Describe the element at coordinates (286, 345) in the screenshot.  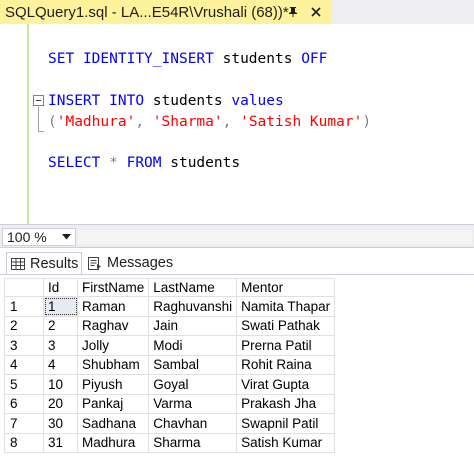
I see `cell-mentor: Prerna Patil` at that location.